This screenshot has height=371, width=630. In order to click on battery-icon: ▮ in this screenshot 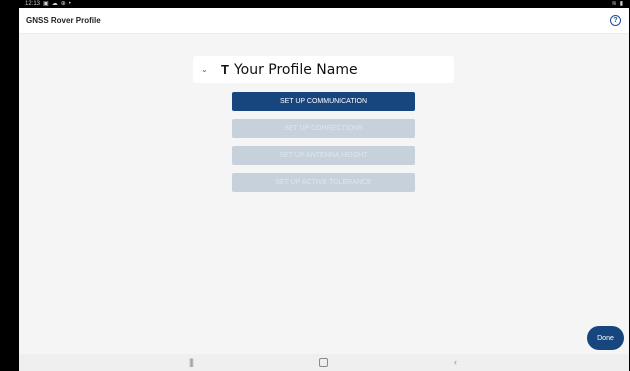, I will do `click(621, 4)`.